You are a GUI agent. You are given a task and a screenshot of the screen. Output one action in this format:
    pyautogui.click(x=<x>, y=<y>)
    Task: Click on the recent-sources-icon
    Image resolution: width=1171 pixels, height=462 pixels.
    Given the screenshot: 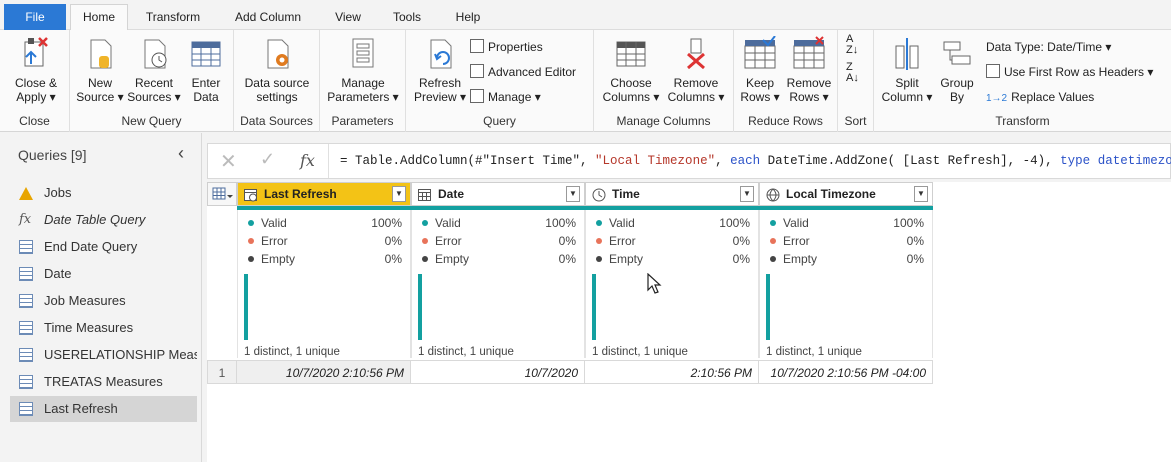 What is the action you would take?
    pyautogui.click(x=154, y=54)
    